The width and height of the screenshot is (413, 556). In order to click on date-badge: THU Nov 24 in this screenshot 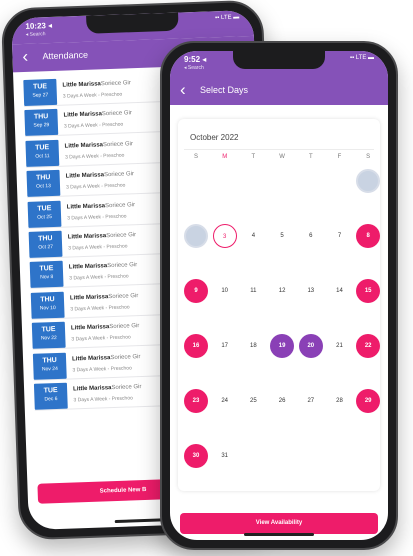, I will do `click(49, 366)`.